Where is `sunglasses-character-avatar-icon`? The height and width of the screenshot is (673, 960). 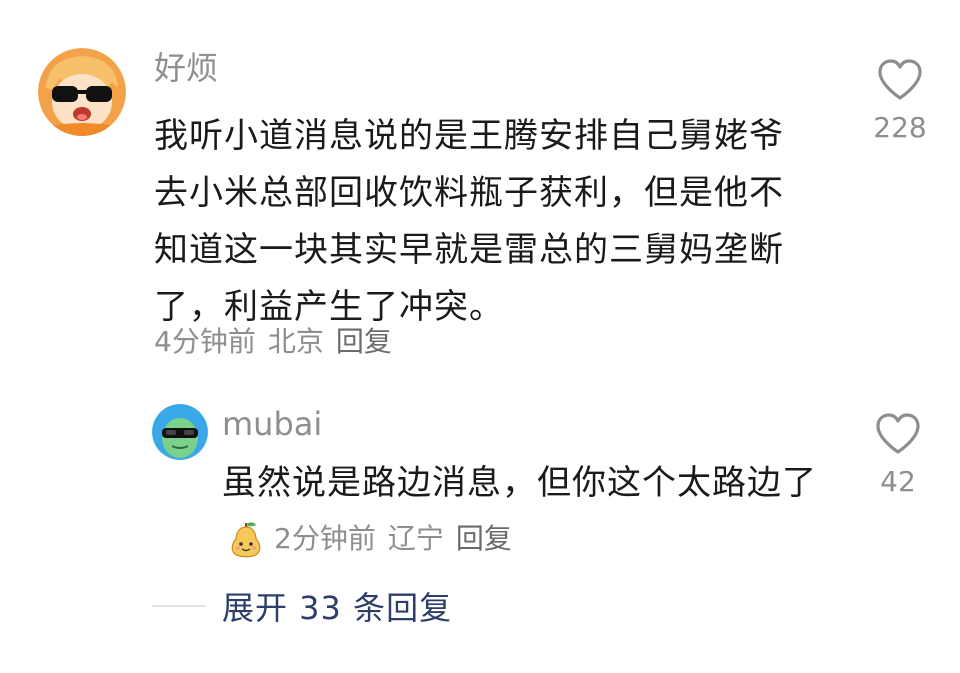 sunglasses-character-avatar-icon is located at coordinates (82, 92).